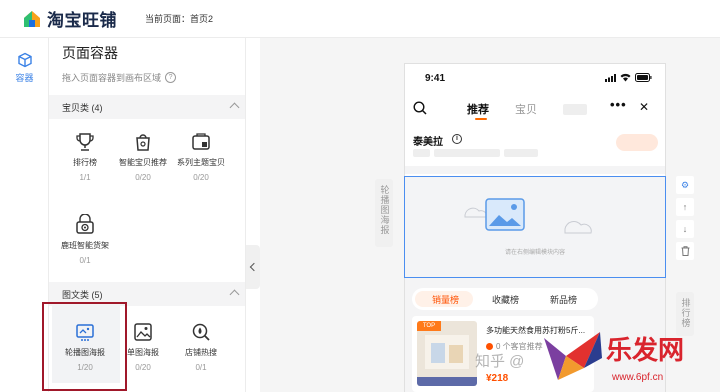  I want to click on top-header: 淘宝旺铺 当前页面：首页2, so click(360, 19).